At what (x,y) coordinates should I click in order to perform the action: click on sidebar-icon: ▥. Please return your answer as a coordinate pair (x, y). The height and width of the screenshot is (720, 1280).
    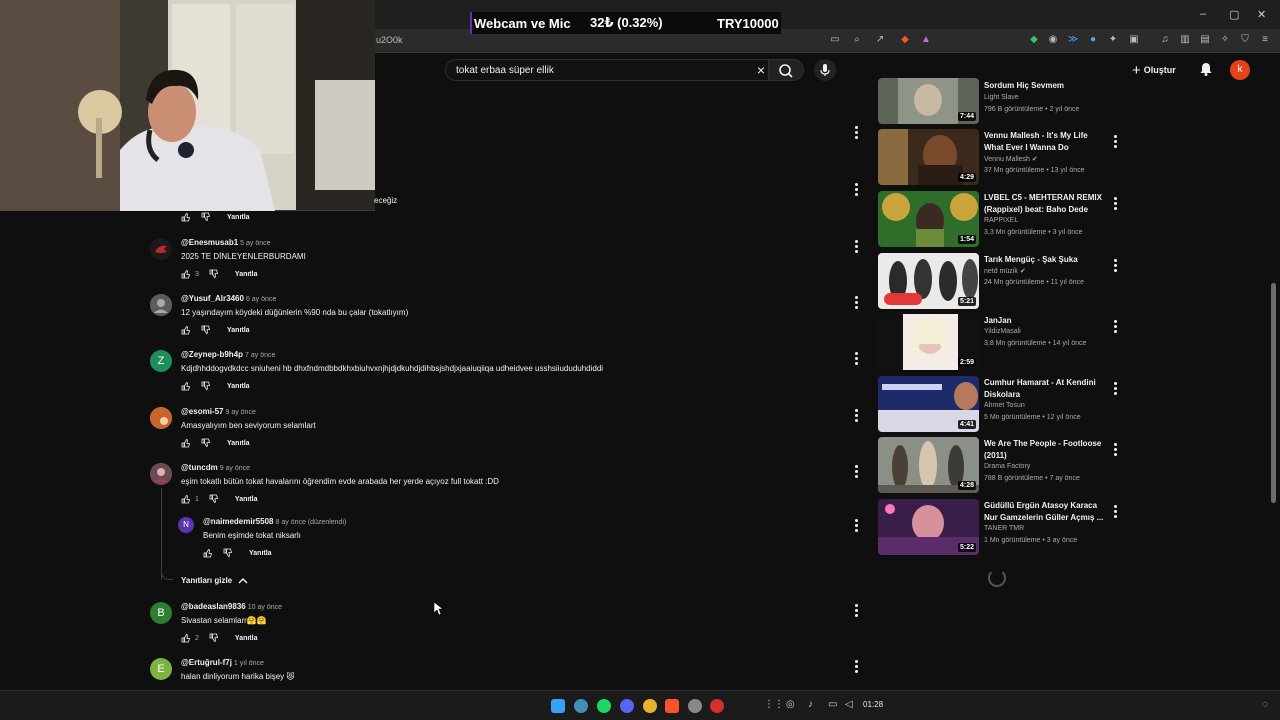
    Looking at the image, I should click on (1185, 40).